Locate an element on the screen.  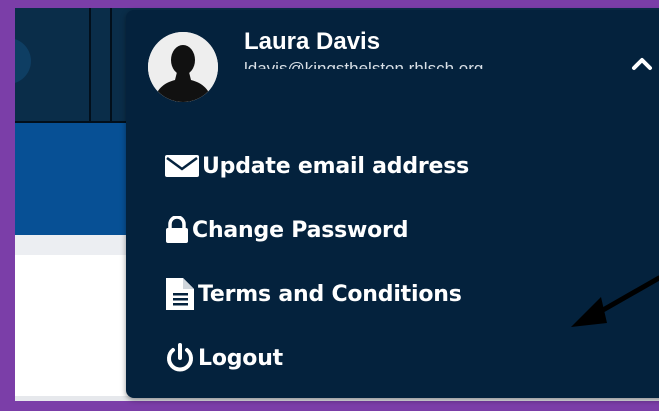
menu-item-update-email: Update email address is located at coordinates (316, 166).